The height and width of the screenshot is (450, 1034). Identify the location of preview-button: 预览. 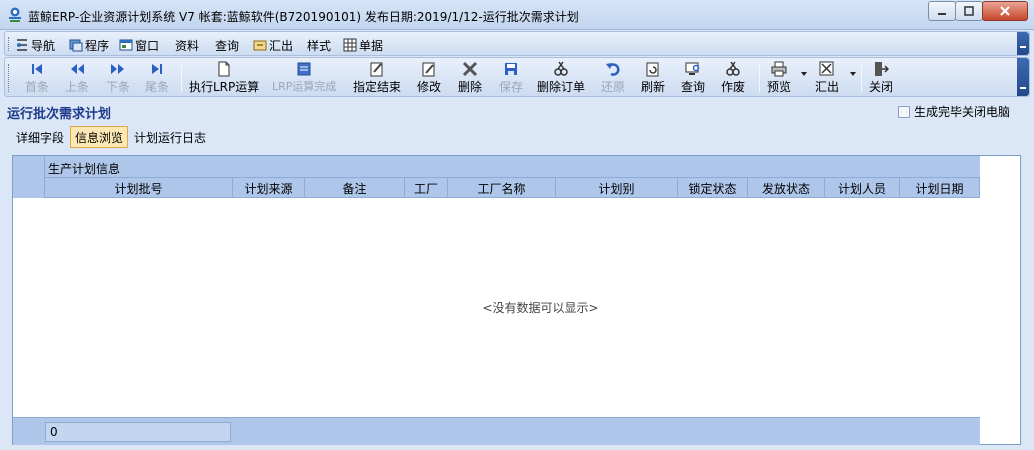
(779, 78).